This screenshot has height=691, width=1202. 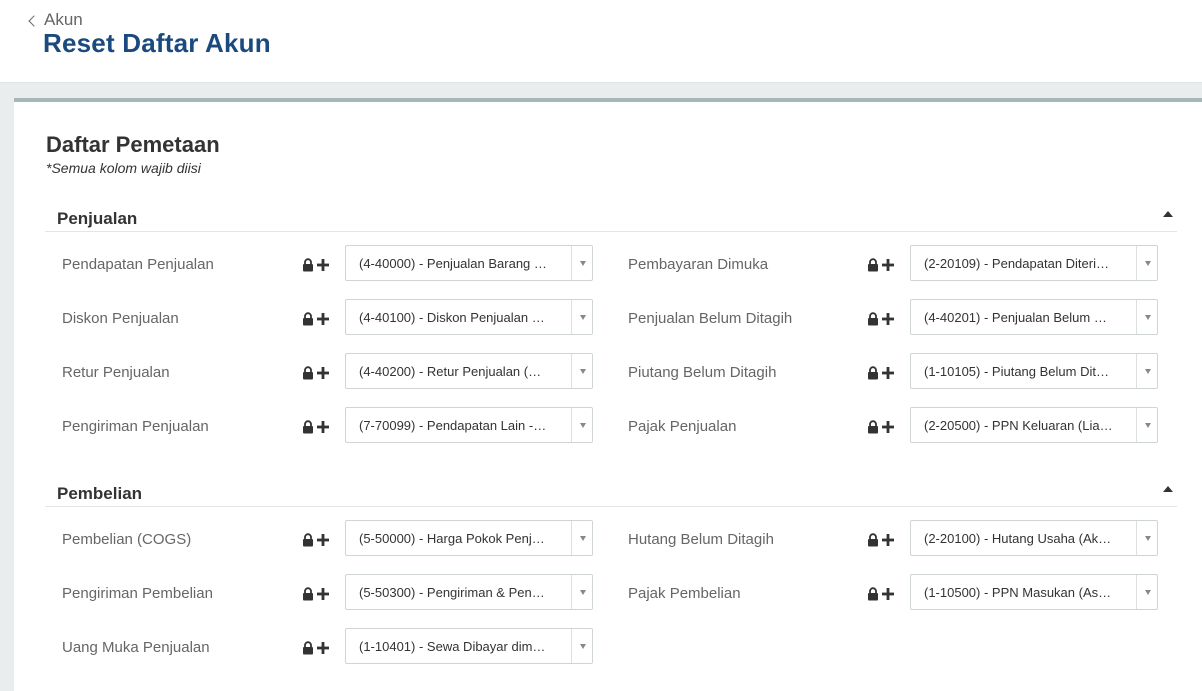 What do you see at coordinates (469, 425) in the screenshot?
I see `account-select: (7-70099) - Pendapatan Lain - lain` at bounding box center [469, 425].